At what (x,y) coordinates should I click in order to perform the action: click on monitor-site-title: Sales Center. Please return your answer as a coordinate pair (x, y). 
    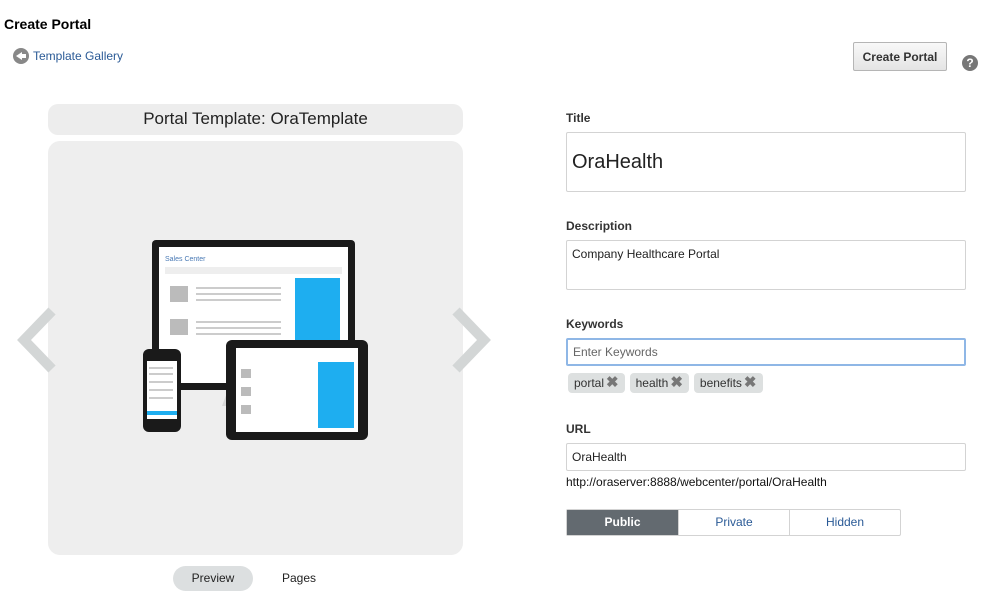
    Looking at the image, I should click on (185, 259).